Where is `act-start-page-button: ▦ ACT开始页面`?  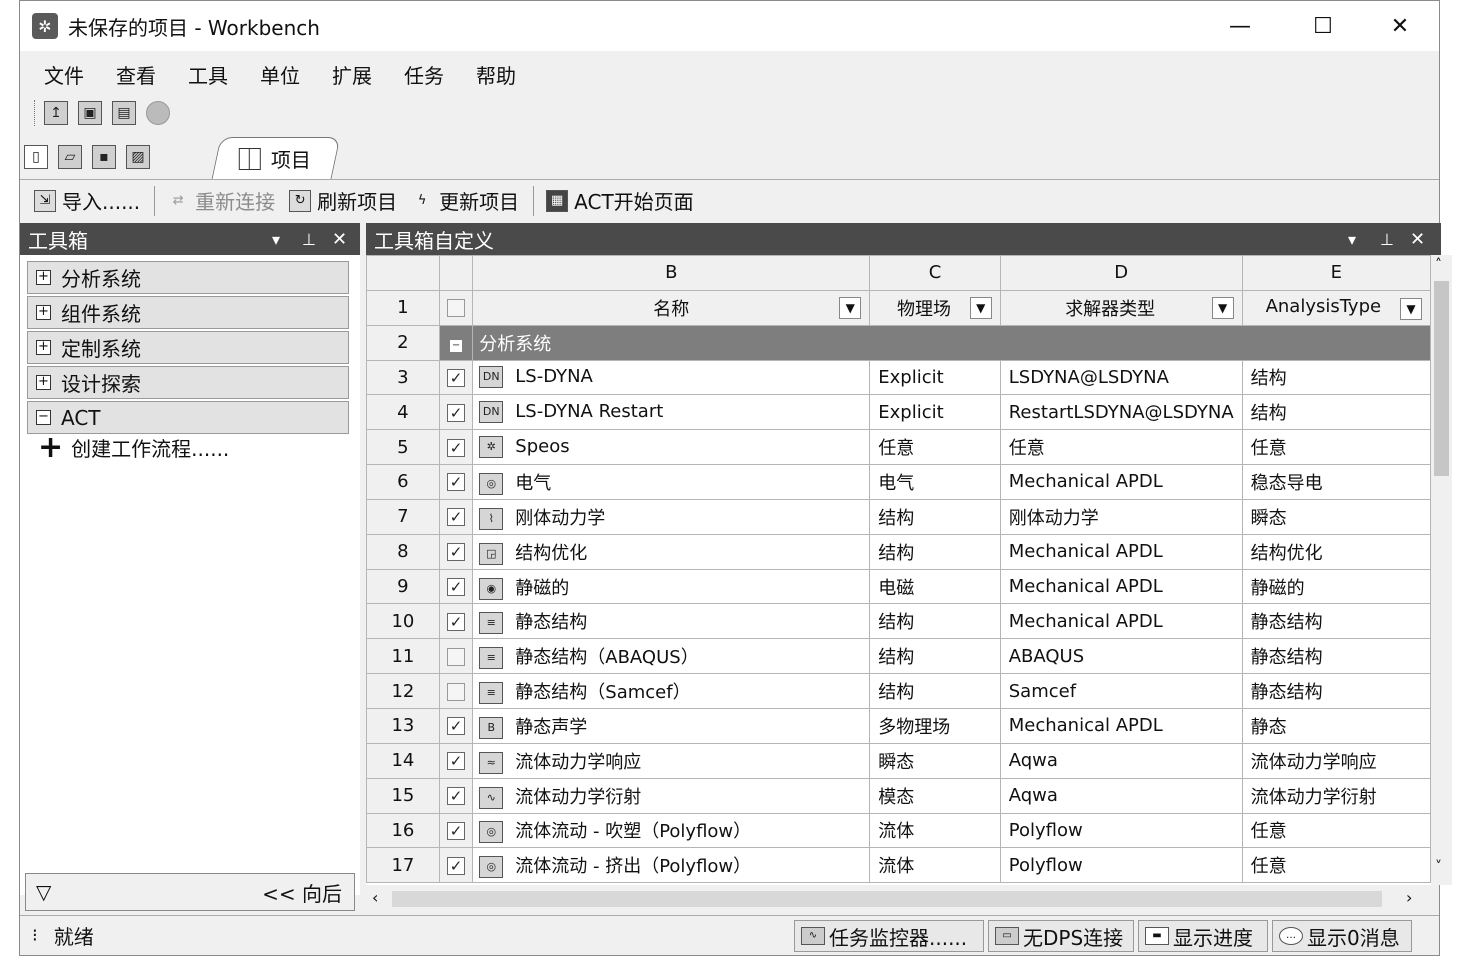 act-start-page-button: ▦ ACT开始页面 is located at coordinates (620, 200).